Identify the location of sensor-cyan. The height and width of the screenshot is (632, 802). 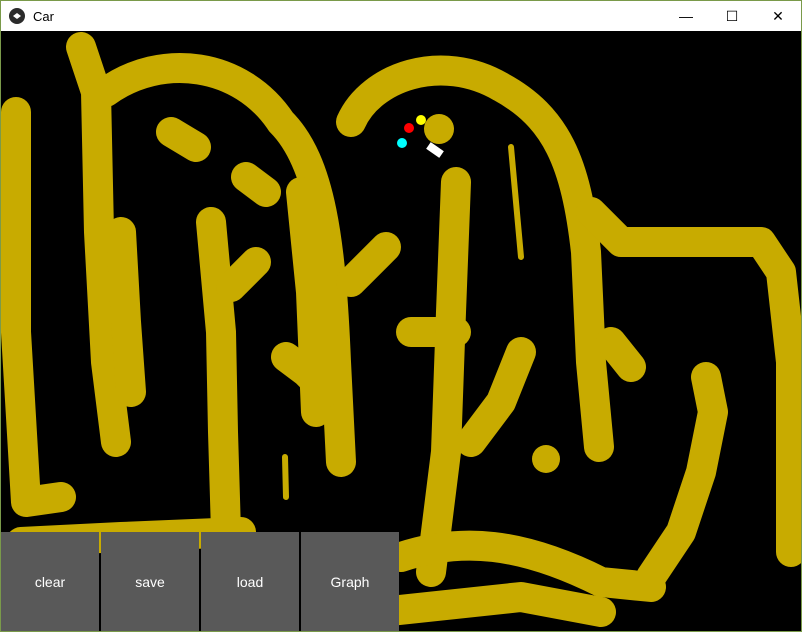
(402, 143).